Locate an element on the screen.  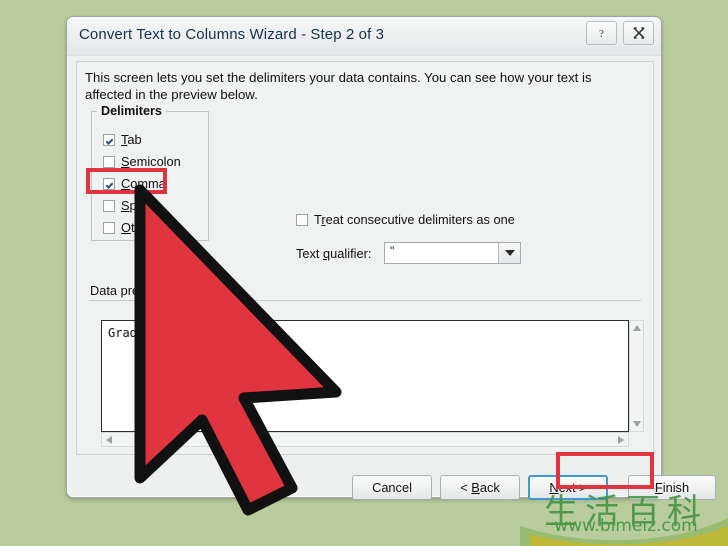
checkbox-tab-box is located at coordinates (109, 139).